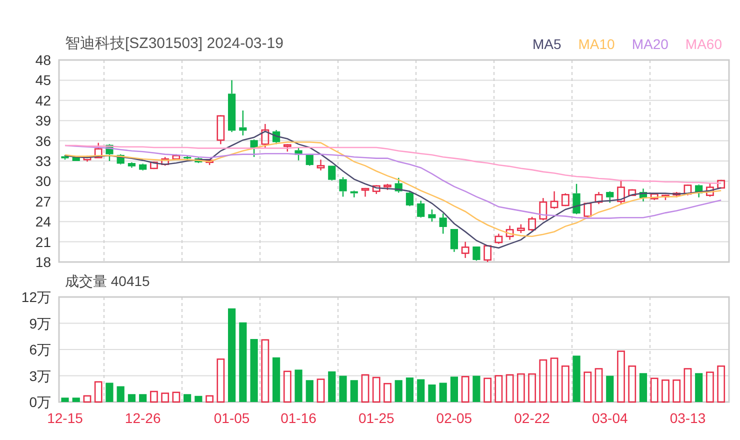 This screenshot has height=440, width=740. What do you see at coordinates (232, 418) in the screenshot?
I see `date-label: 01-05` at bounding box center [232, 418].